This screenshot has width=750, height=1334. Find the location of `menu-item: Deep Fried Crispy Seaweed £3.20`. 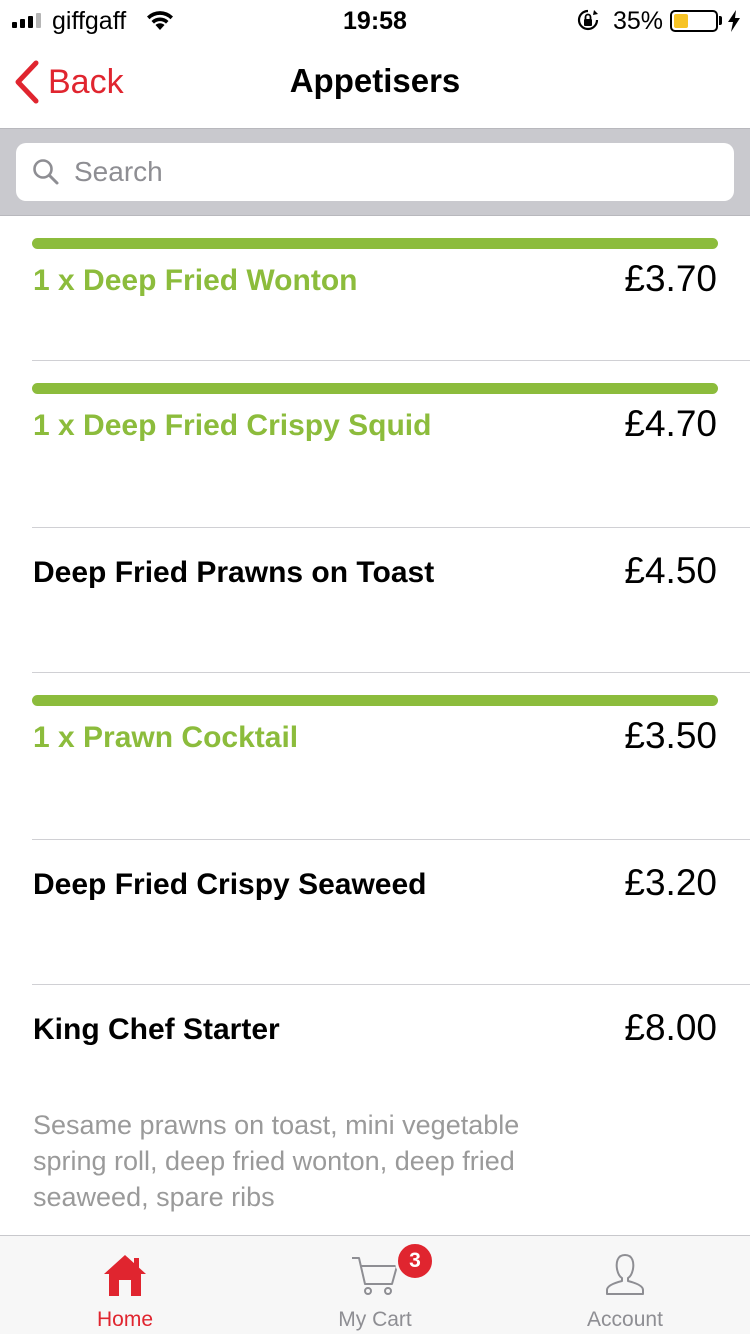

menu-item: Deep Fried Crispy Seaweed £3.20 is located at coordinates (375, 912).